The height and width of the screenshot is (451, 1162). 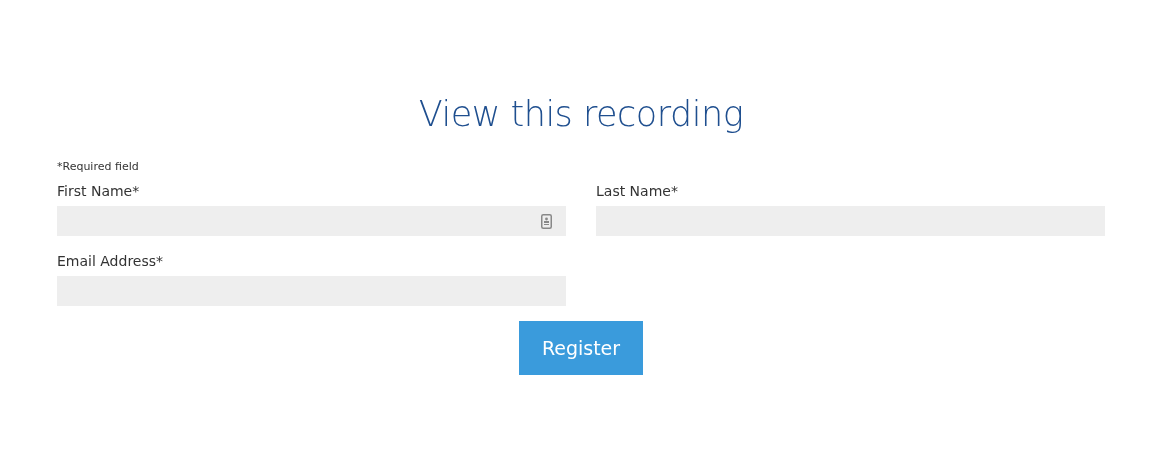 I want to click on field-label: Email Address*, so click(x=111, y=261).